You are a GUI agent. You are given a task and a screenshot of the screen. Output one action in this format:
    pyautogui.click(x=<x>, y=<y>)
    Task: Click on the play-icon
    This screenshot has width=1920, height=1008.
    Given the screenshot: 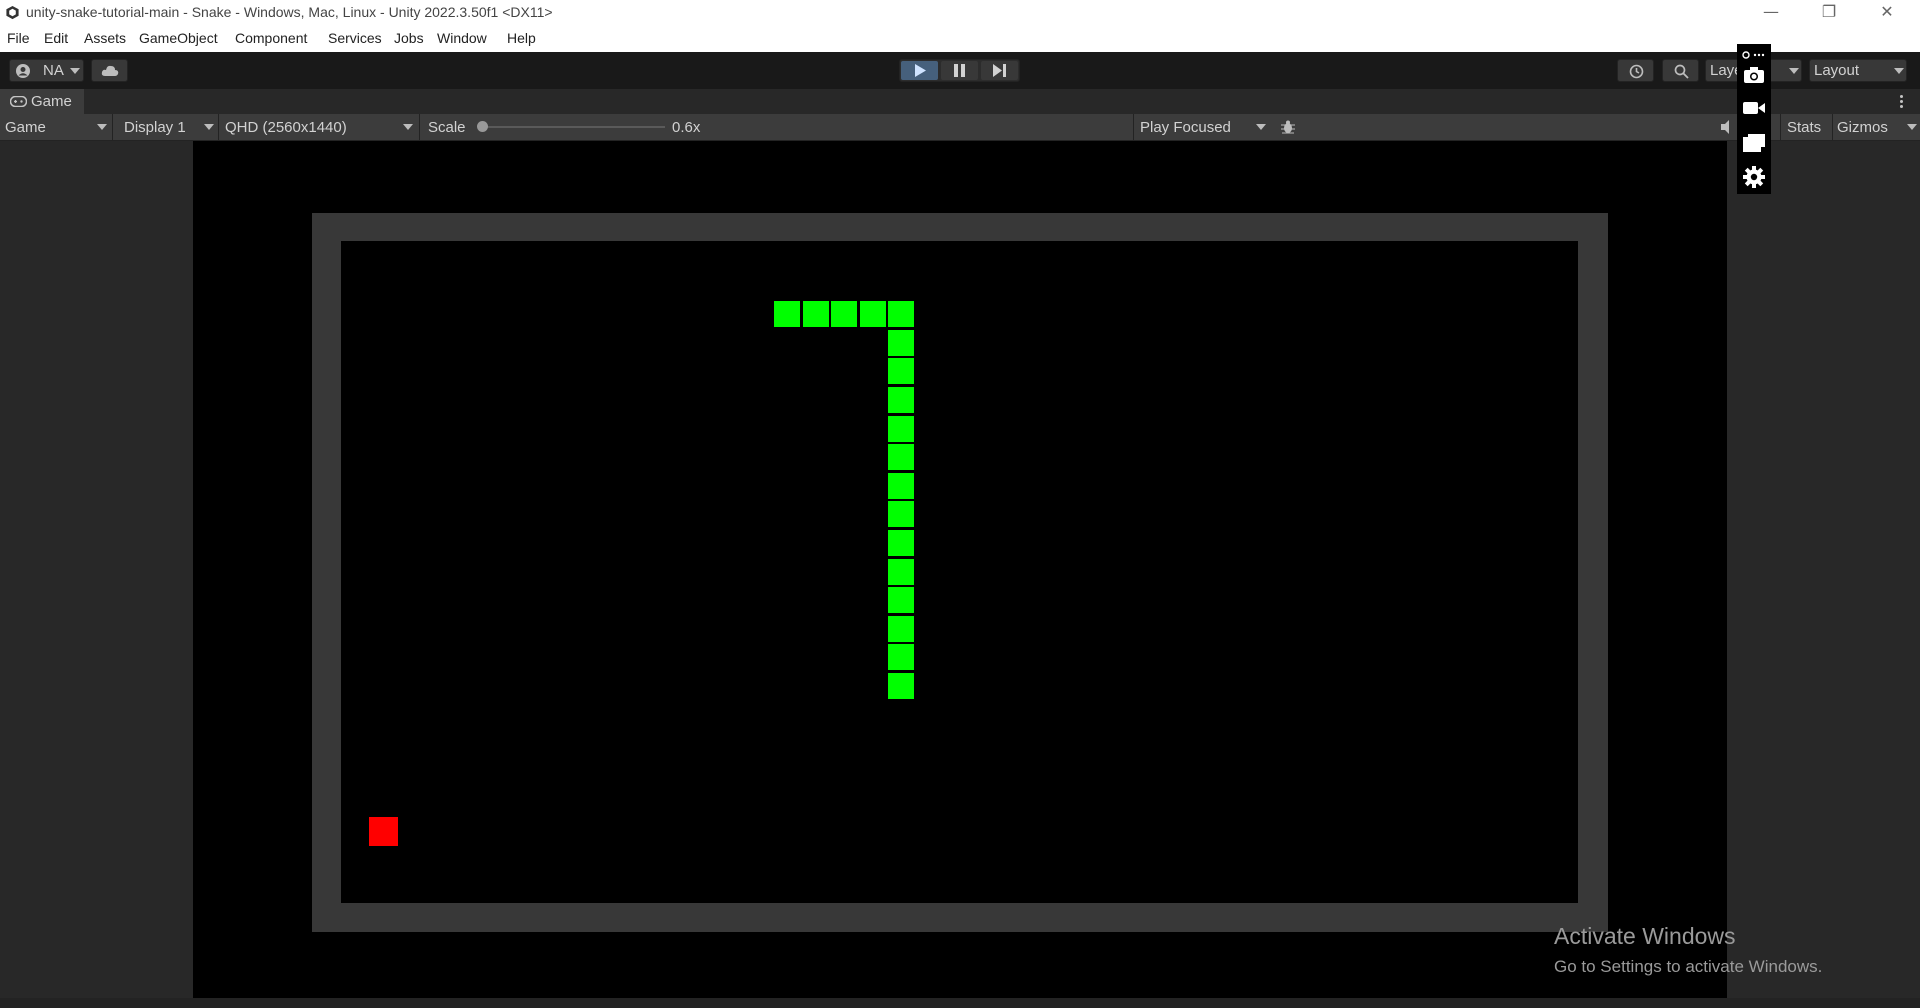 What is the action you would take?
    pyautogui.click(x=920, y=70)
    